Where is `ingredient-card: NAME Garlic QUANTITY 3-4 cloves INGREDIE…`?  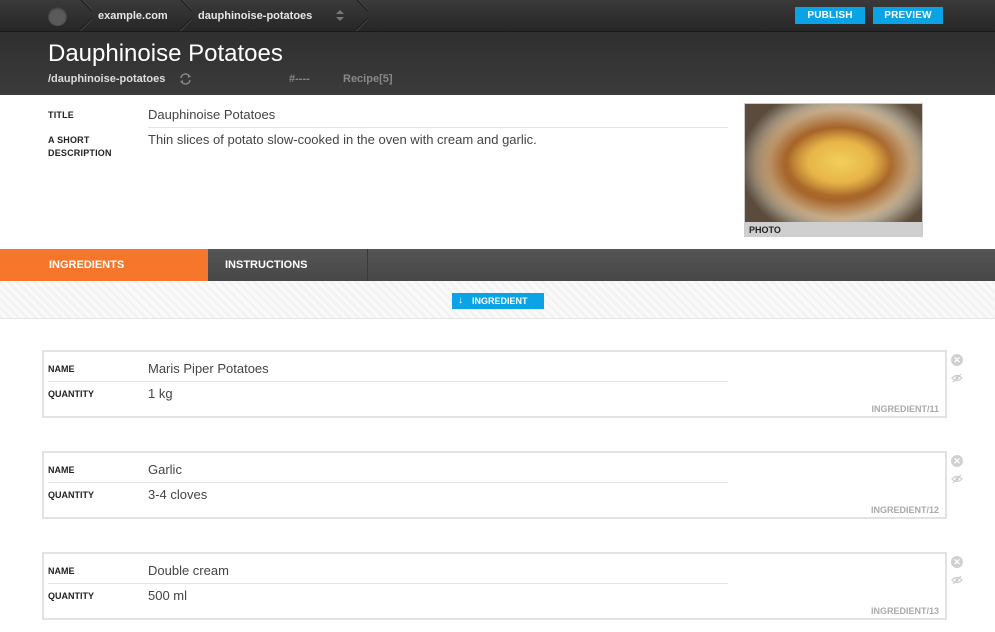
ingredient-card: NAME Garlic QUANTITY 3-4 cloves INGREDIE… is located at coordinates (494, 485).